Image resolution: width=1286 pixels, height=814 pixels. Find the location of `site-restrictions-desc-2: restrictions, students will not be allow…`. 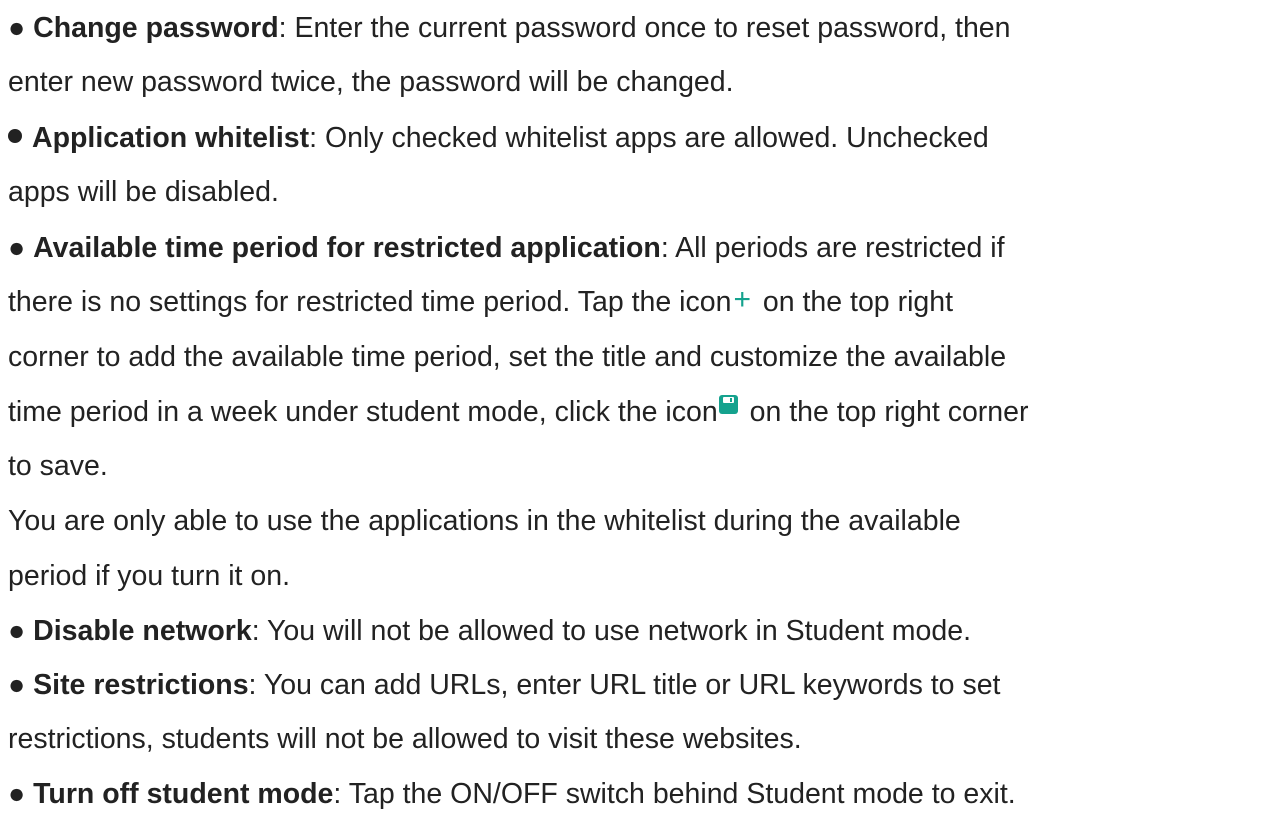

site-restrictions-desc-2: restrictions, students will not be allow… is located at coordinates (405, 739).